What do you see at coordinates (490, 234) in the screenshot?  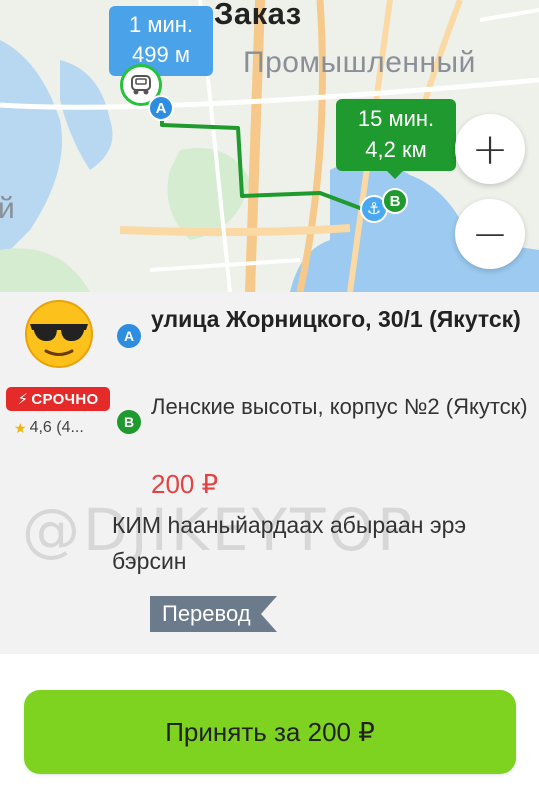 I see `zoom-out-button: −` at bounding box center [490, 234].